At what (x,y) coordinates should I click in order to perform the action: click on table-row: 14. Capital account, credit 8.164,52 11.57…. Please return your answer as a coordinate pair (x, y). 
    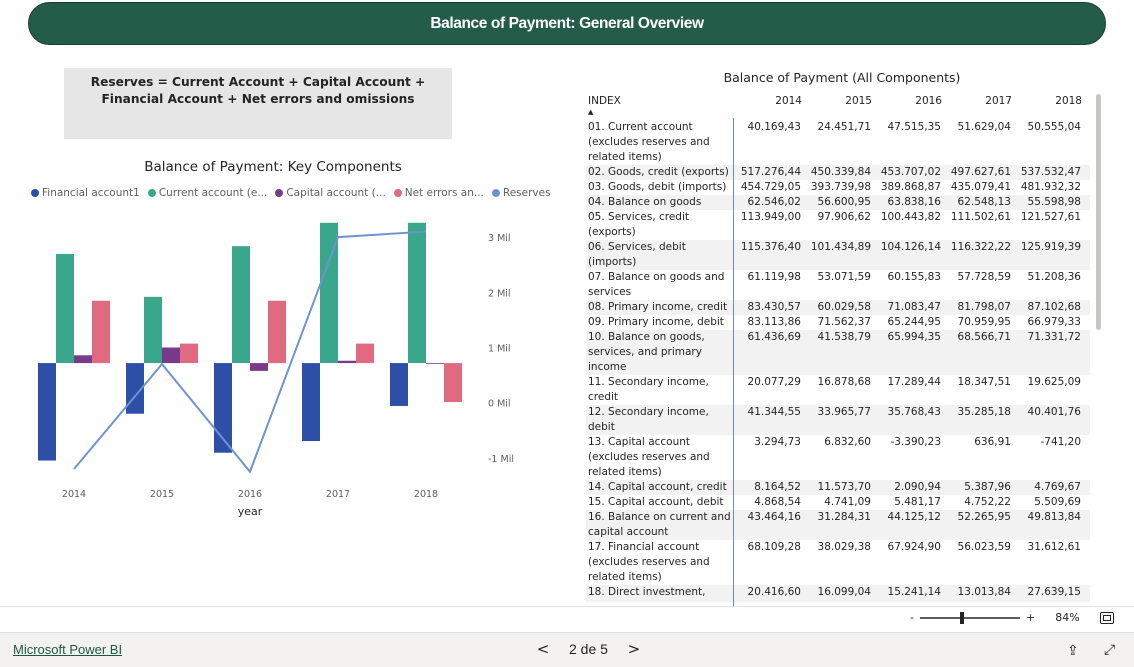
    Looking at the image, I should click on (838, 487).